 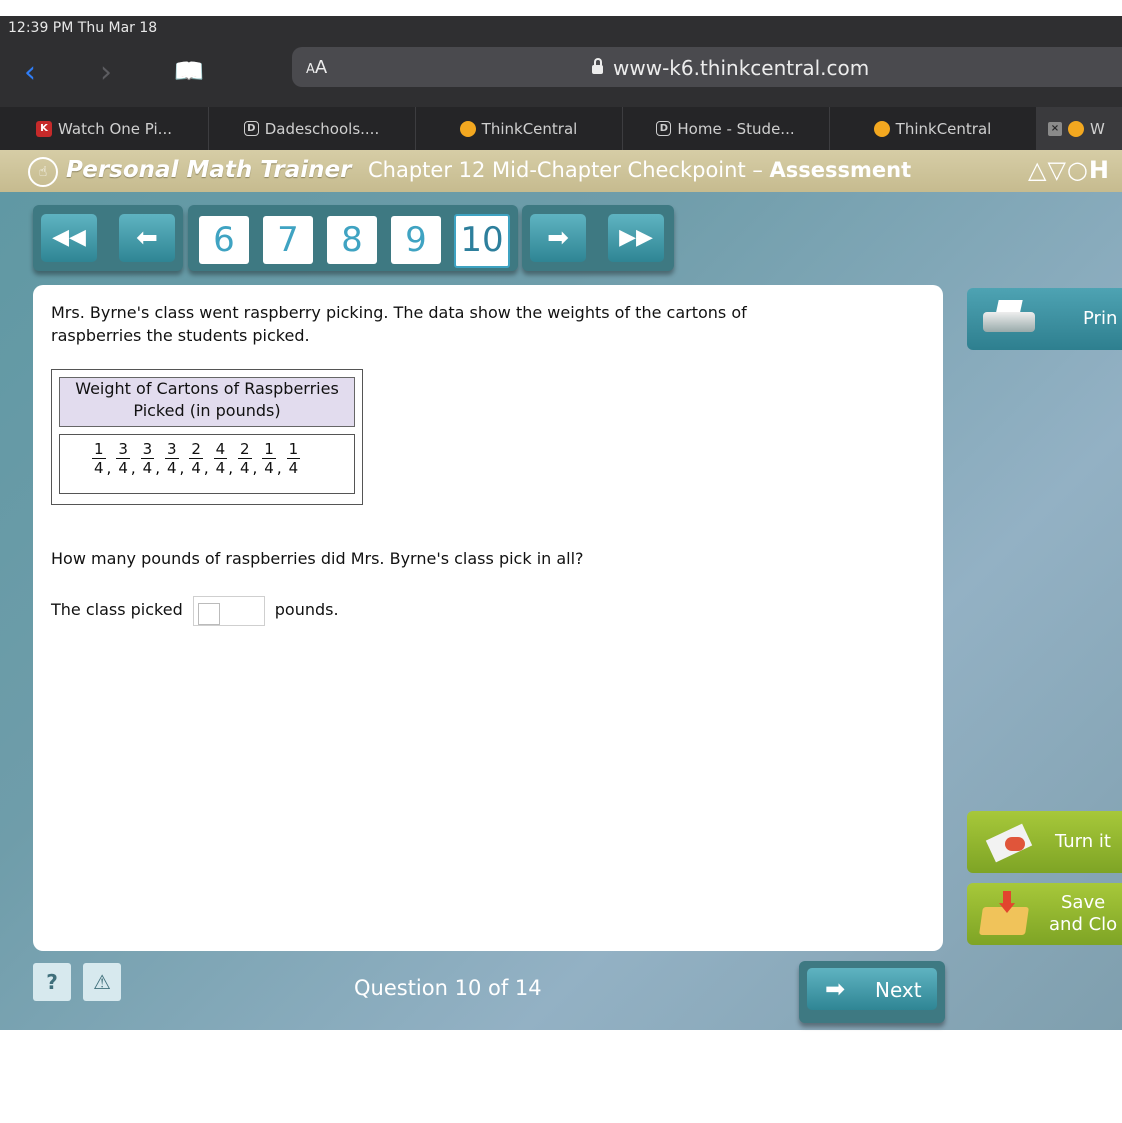 What do you see at coordinates (207, 388) in the screenshot?
I see `table-title-line-1: Weight of Cartons of Raspberries` at bounding box center [207, 388].